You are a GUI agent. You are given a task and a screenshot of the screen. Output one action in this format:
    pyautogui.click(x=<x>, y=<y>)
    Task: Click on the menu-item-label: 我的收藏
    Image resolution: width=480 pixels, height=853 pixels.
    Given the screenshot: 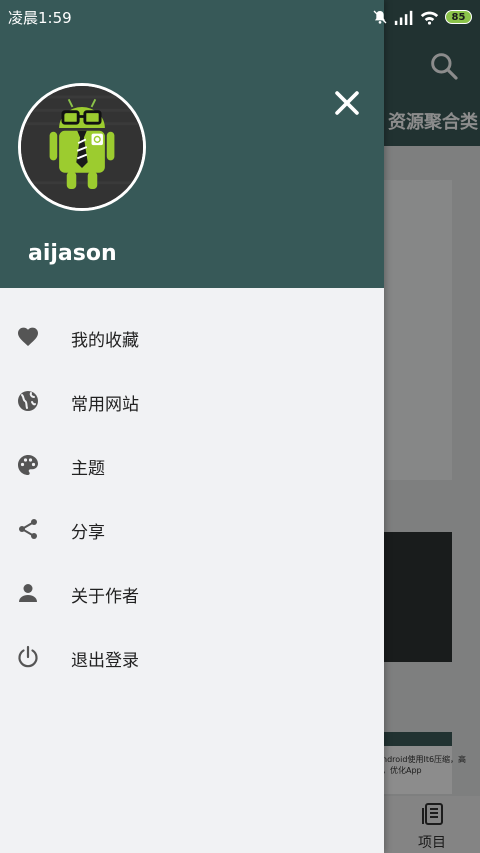 What is the action you would take?
    pyautogui.click(x=105, y=341)
    